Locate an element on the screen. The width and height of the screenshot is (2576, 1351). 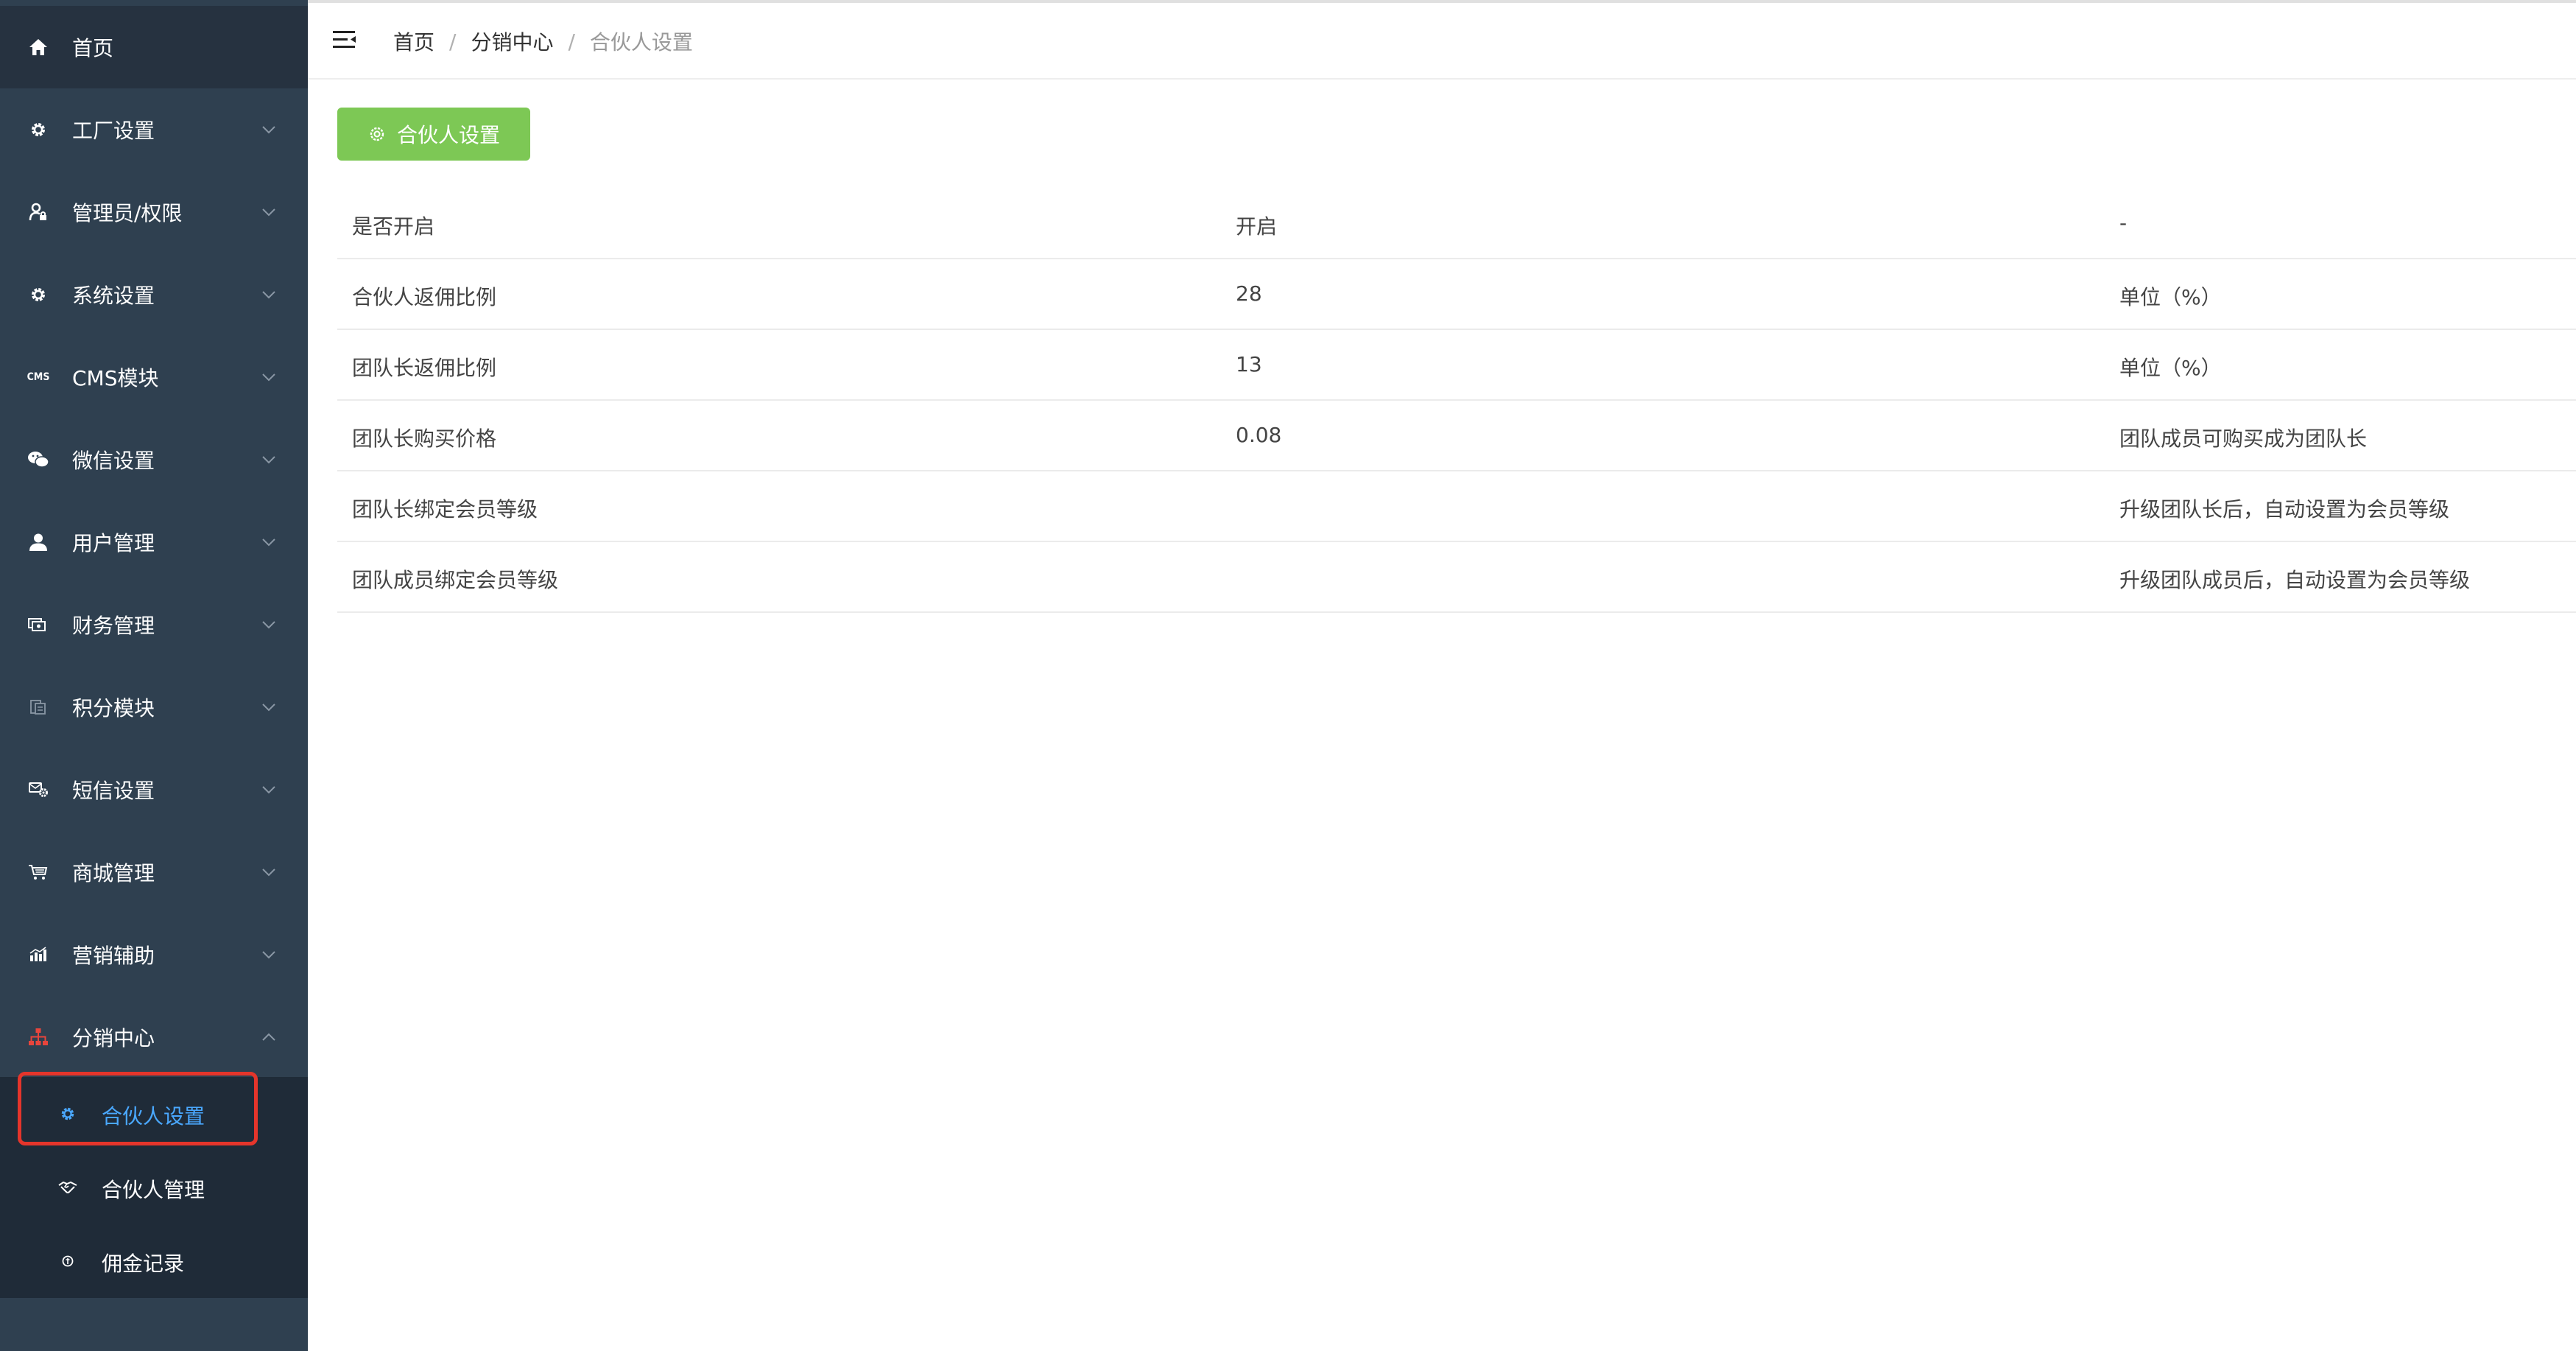
sidebar-item-label: 用户管理 is located at coordinates (113, 543).